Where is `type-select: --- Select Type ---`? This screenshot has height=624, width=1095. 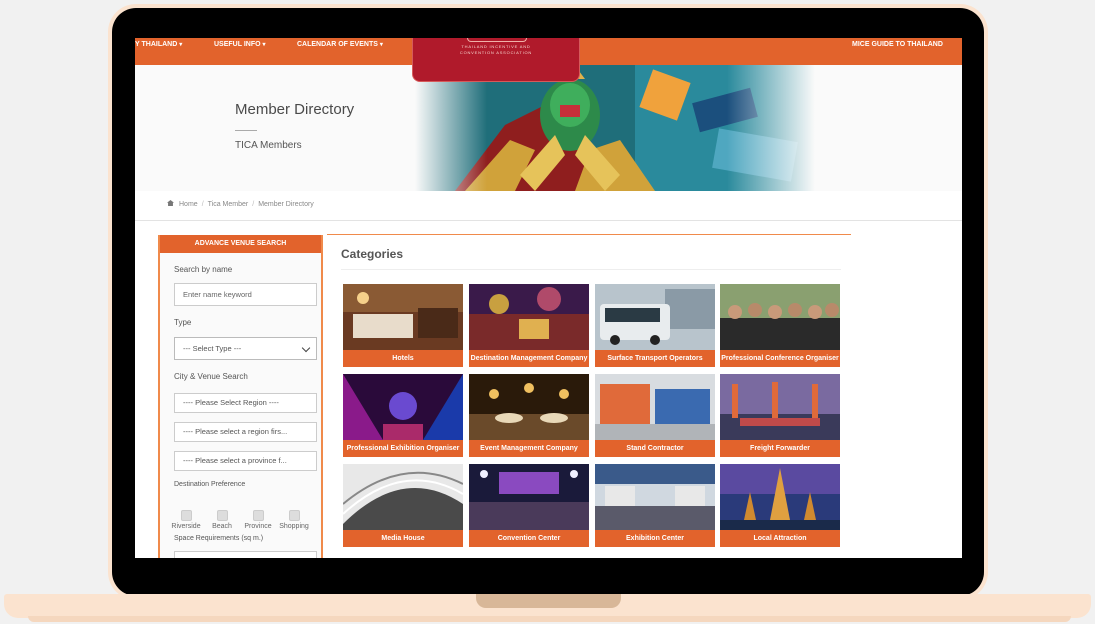
type-select: --- Select Type --- is located at coordinates (245, 348).